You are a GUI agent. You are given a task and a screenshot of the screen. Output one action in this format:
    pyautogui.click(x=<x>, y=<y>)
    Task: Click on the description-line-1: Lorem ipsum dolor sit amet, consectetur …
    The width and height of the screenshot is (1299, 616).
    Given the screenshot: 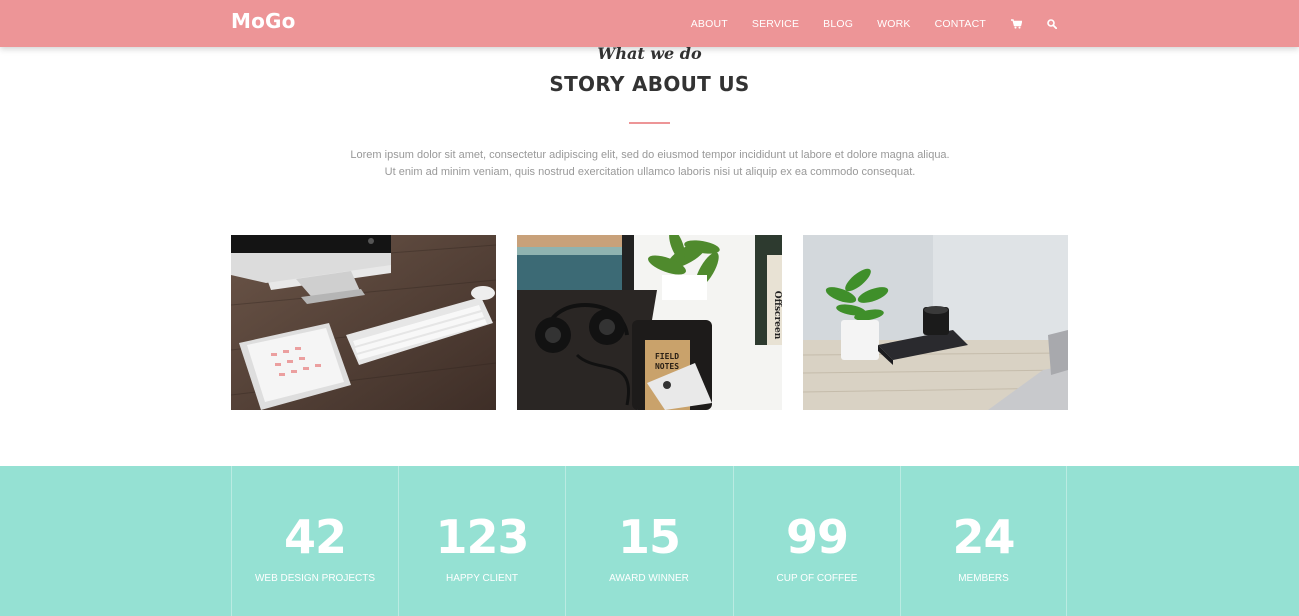 What is the action you would take?
    pyautogui.click(x=650, y=155)
    